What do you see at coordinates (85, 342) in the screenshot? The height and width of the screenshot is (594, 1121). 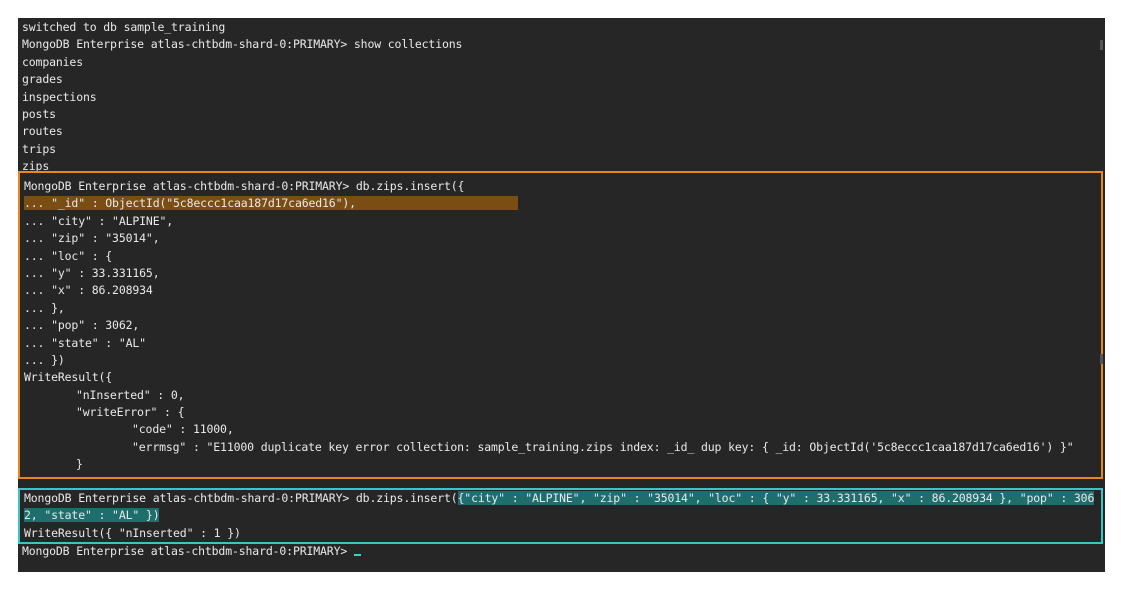 I see `terminal-line: ... "state" : "AL"` at bounding box center [85, 342].